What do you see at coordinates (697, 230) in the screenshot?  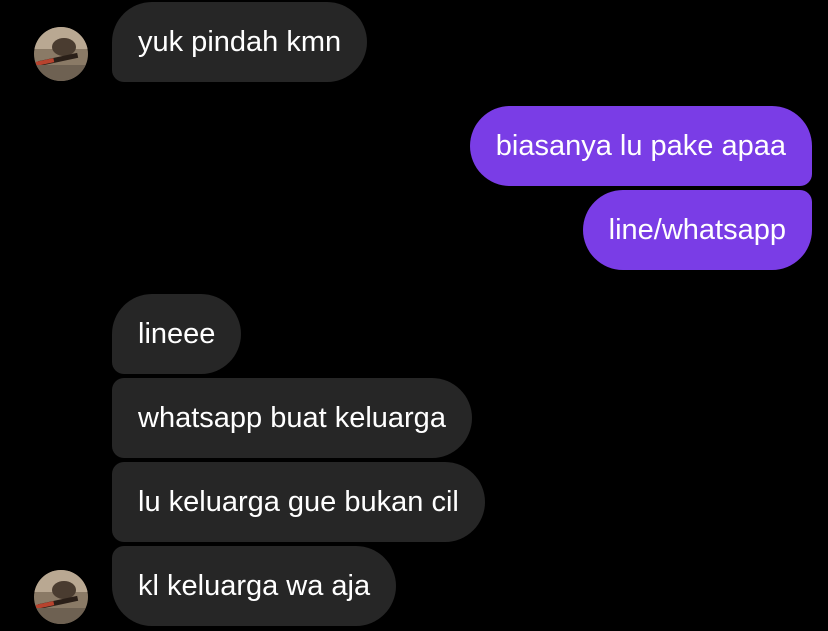 I see `message-bubble-outgoing: line/whatsapp` at bounding box center [697, 230].